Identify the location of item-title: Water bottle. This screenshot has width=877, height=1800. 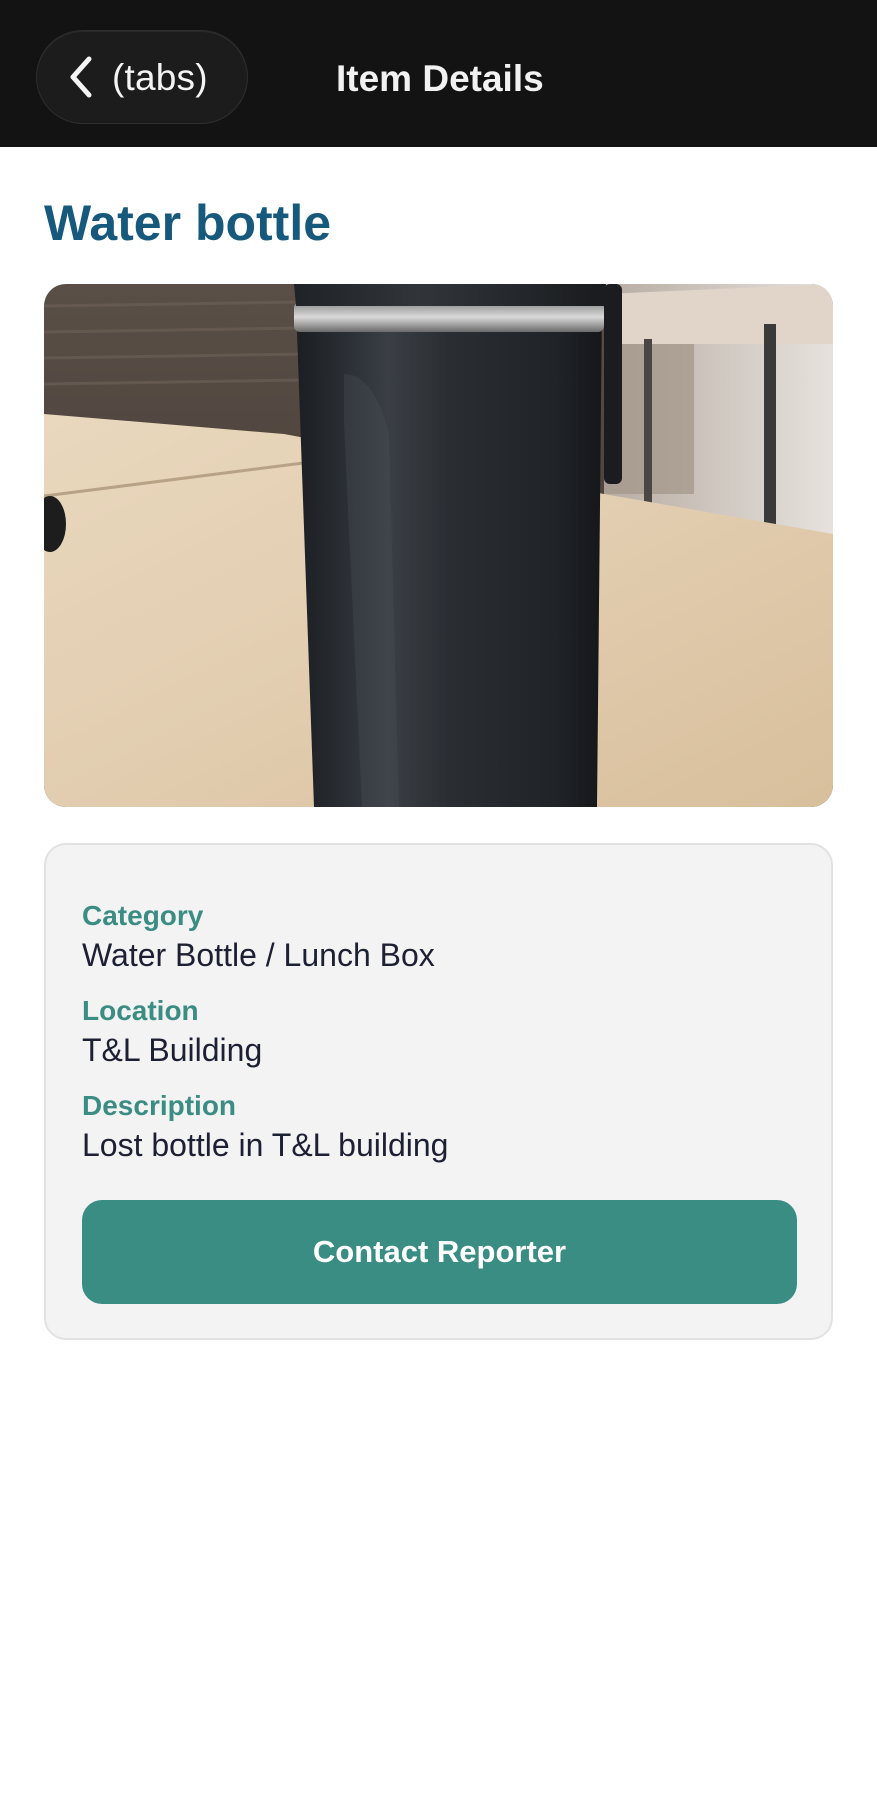
(188, 223).